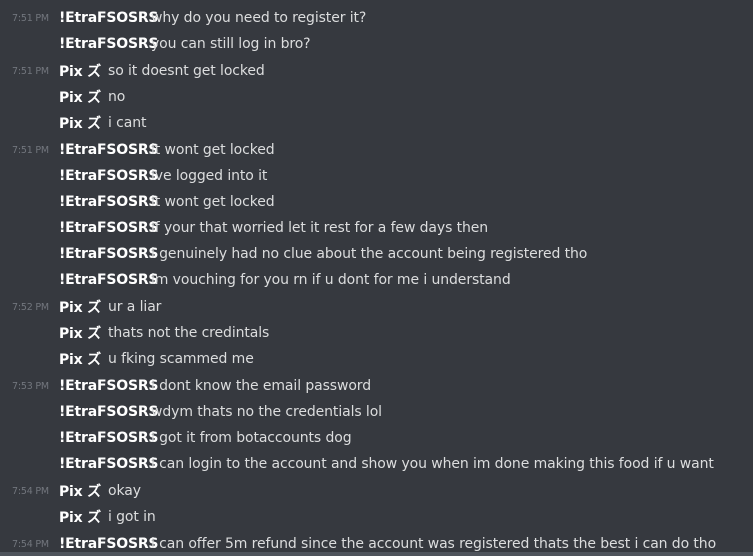 The image size is (753, 556). I want to click on chat-message: 7:51 PM Pix ズ so it doesnt get locked, so click(376, 71).